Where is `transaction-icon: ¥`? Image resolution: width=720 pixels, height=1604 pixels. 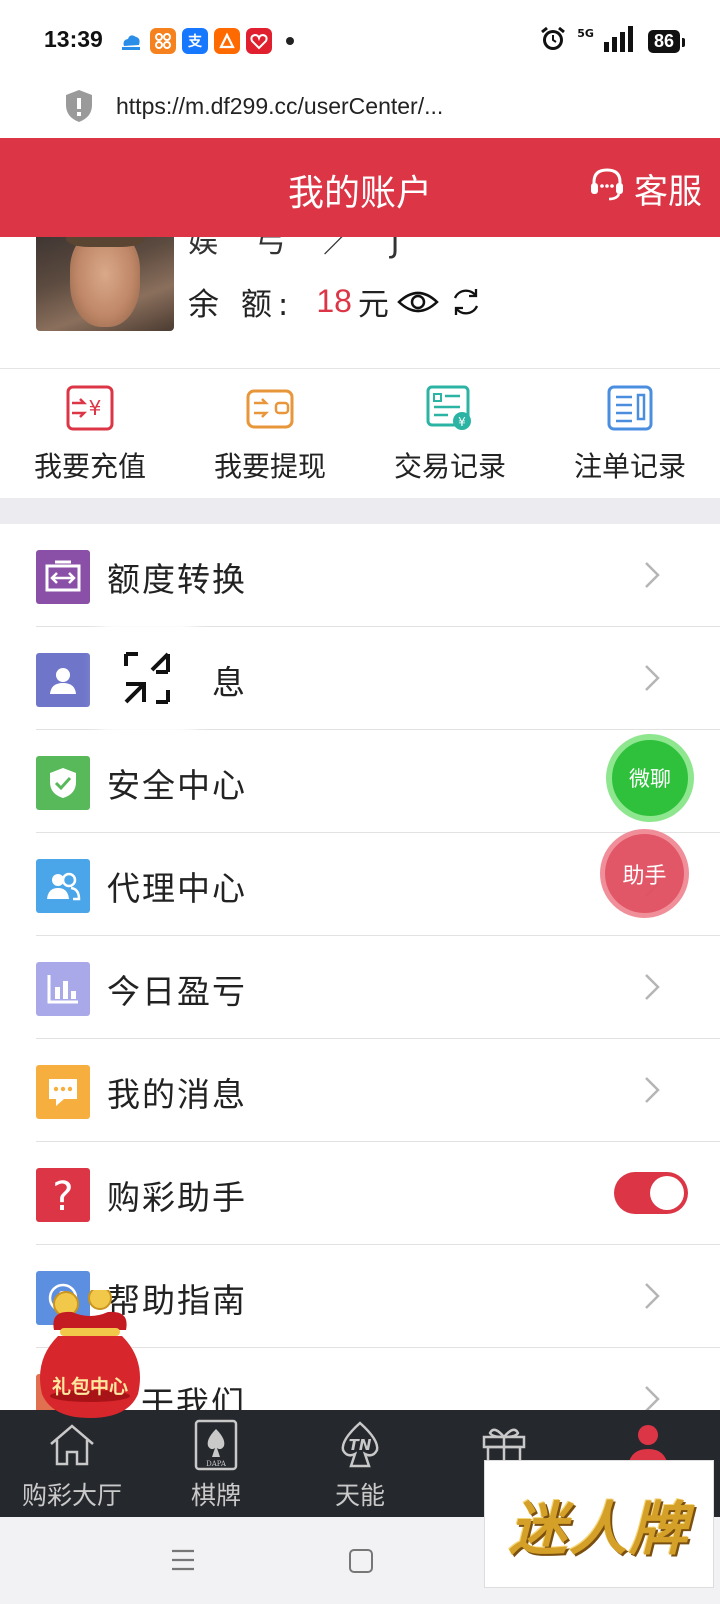
transaction-icon: ¥ is located at coordinates (448, 407).